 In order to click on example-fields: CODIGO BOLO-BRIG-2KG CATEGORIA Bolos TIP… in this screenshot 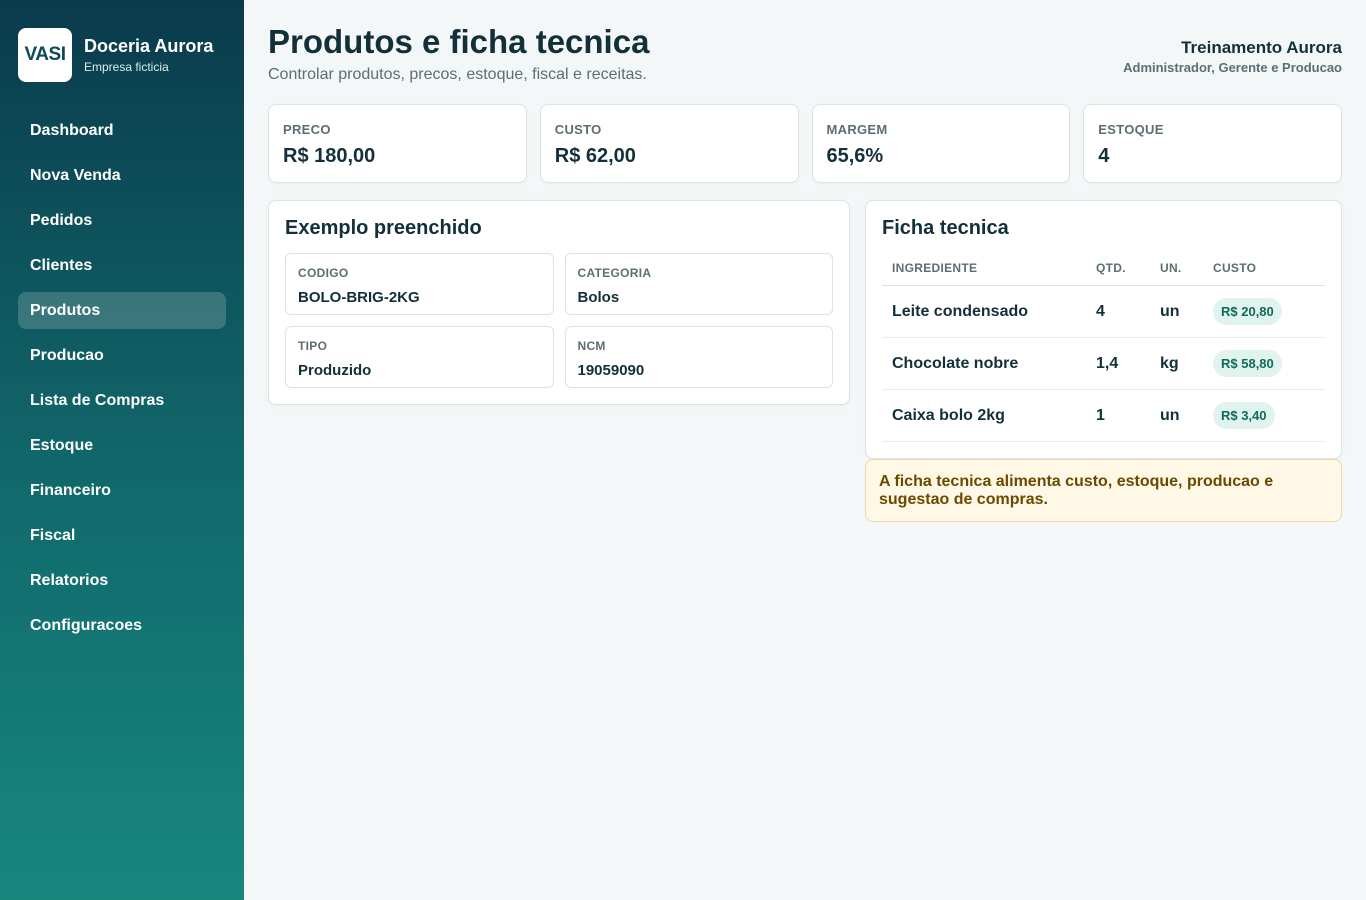, I will do `click(559, 320)`.